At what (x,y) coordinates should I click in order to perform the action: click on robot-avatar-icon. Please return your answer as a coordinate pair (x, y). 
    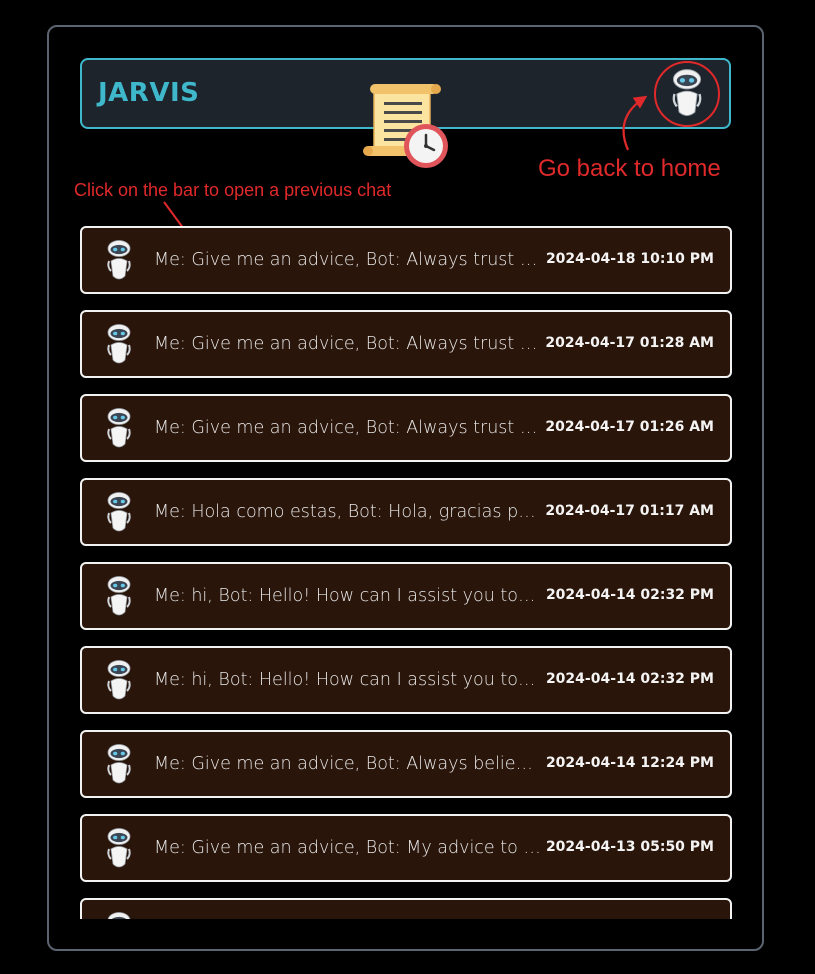
    Looking at the image, I should click on (687, 92).